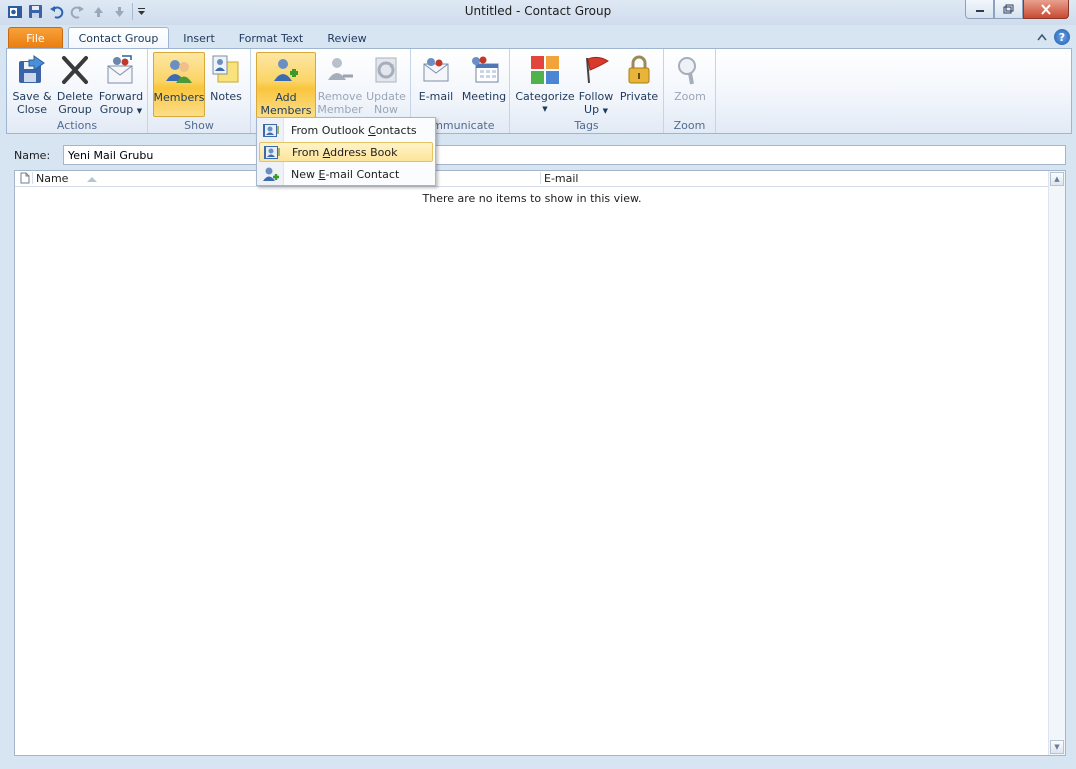  Describe the element at coordinates (271, 174) in the screenshot. I see `add-contact-icon` at that location.